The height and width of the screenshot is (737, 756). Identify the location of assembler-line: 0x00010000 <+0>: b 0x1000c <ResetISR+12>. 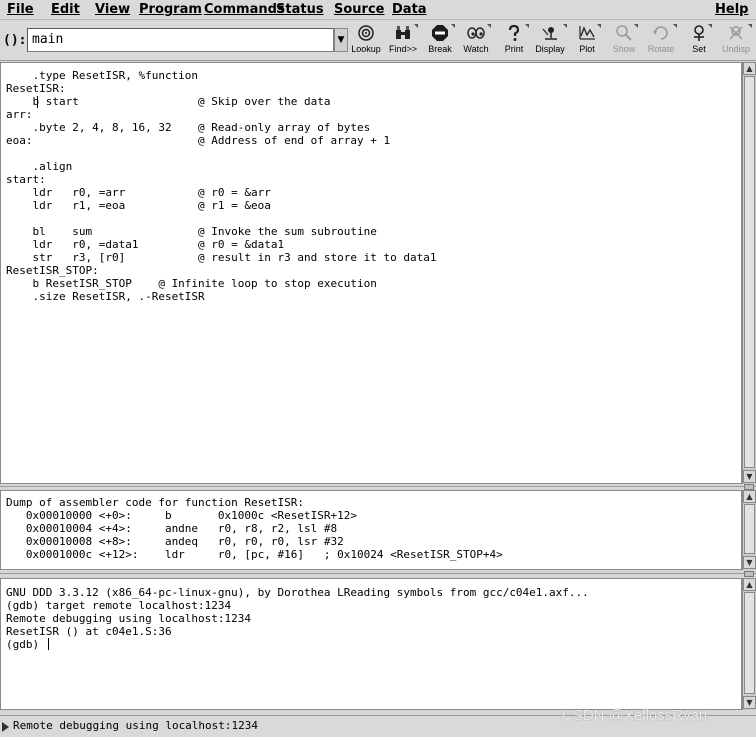
(254, 515).